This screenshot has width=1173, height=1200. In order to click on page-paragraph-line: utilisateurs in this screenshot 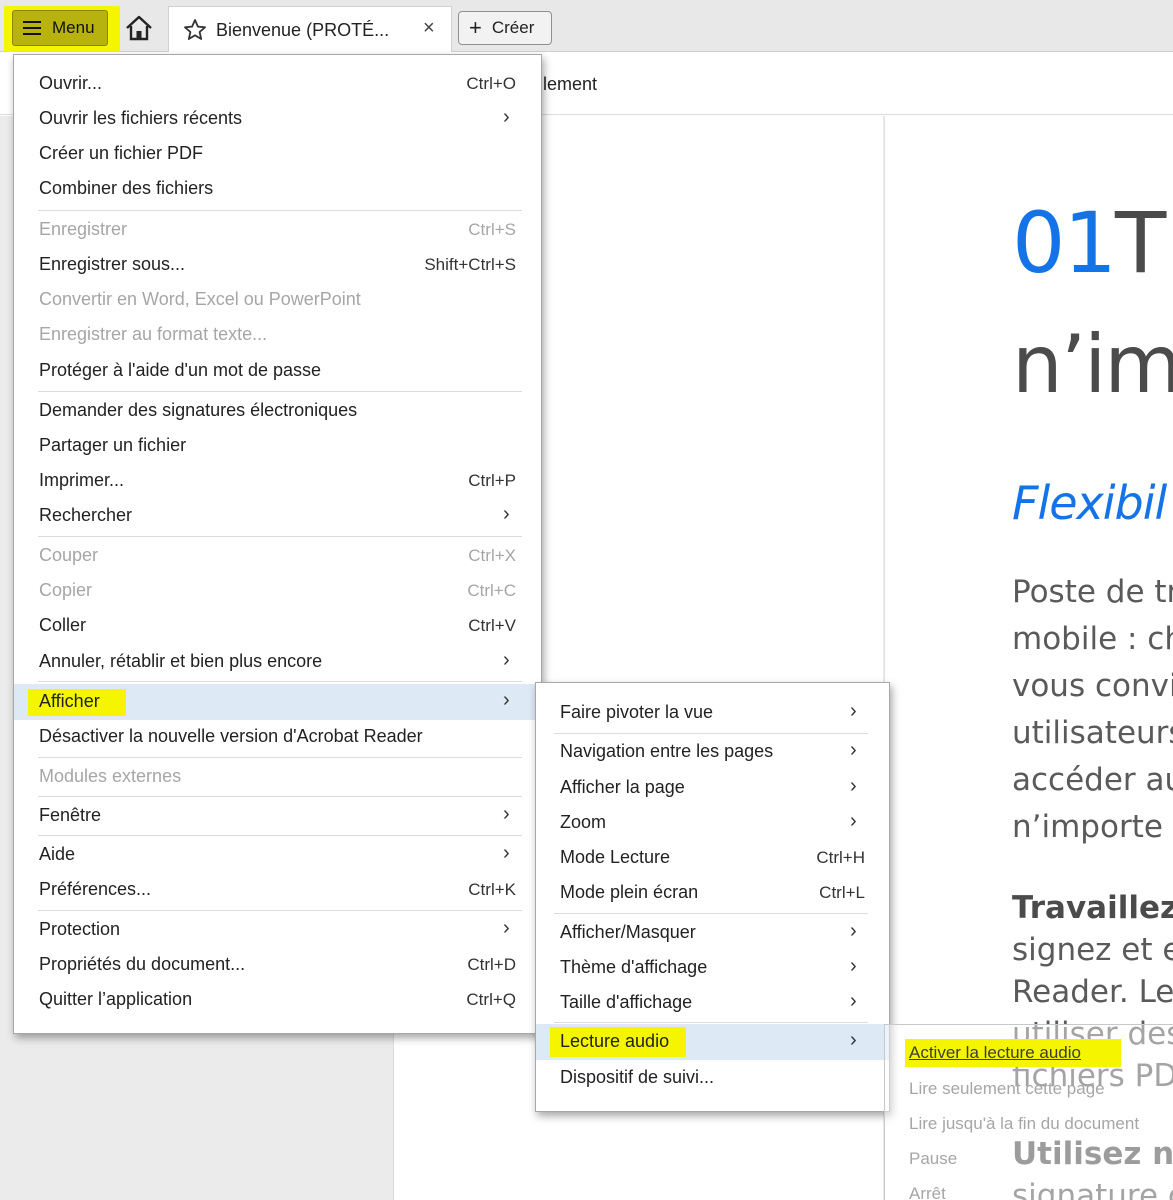, I will do `click(1092, 733)`.